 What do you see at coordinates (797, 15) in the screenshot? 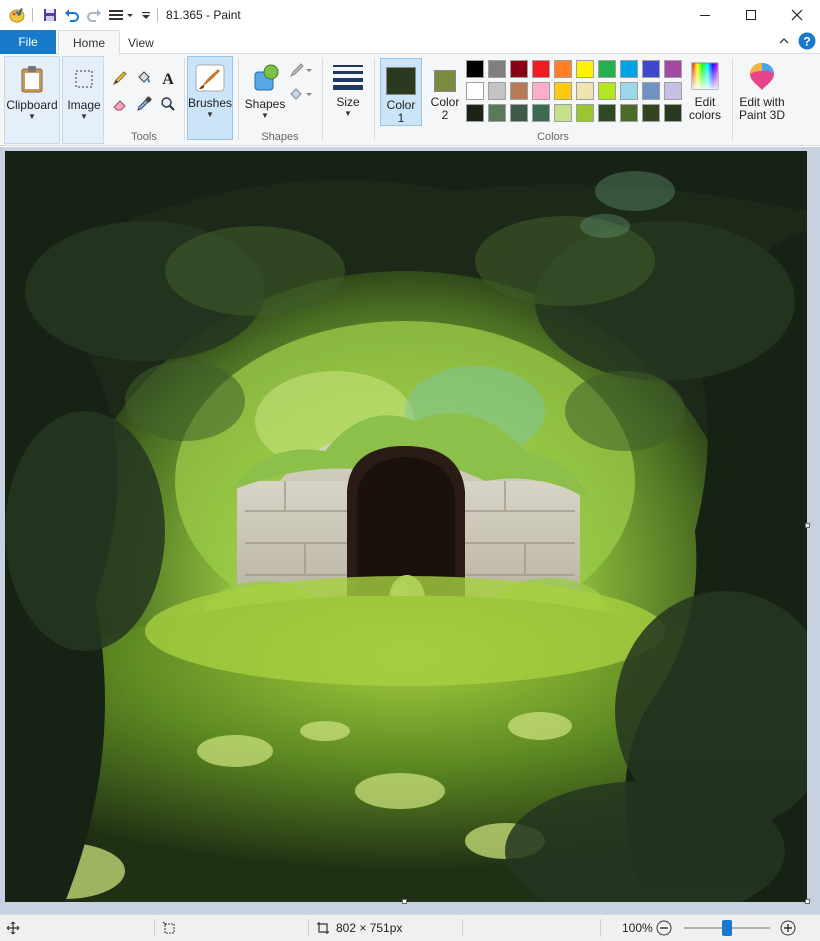
I see `close-icon` at bounding box center [797, 15].